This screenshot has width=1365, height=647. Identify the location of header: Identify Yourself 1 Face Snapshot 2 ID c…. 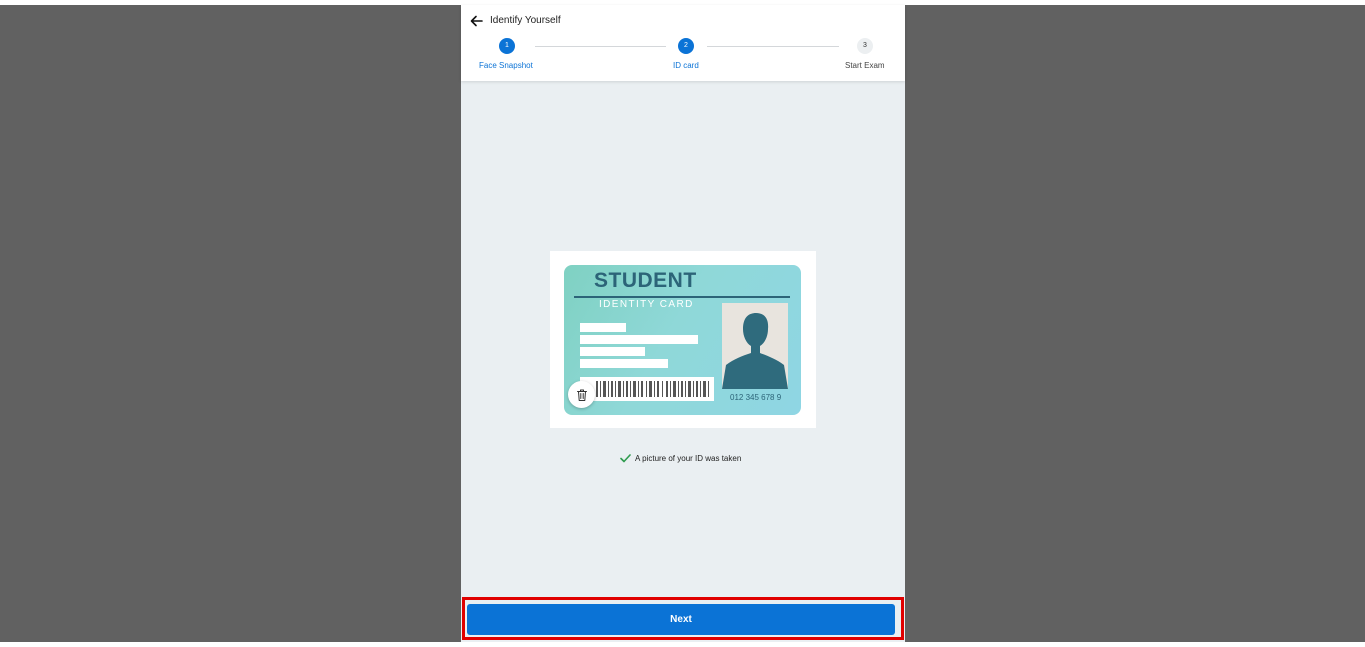
(683, 43).